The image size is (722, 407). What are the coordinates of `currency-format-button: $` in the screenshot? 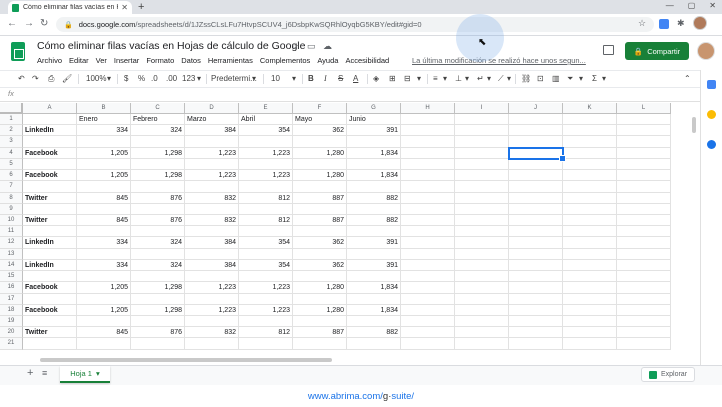 It's located at (126, 79).